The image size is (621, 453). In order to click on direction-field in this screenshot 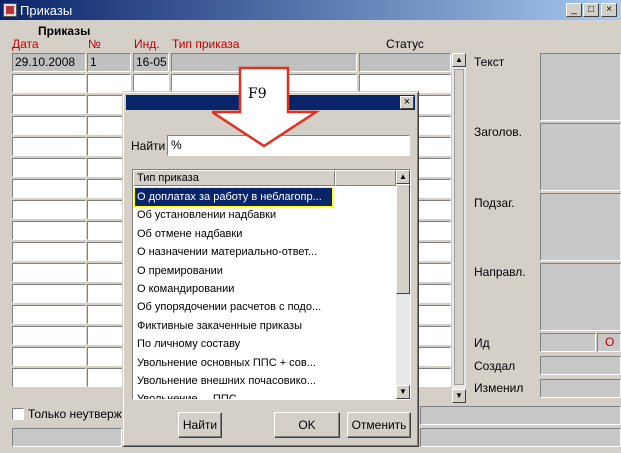, I will do `click(580, 297)`.